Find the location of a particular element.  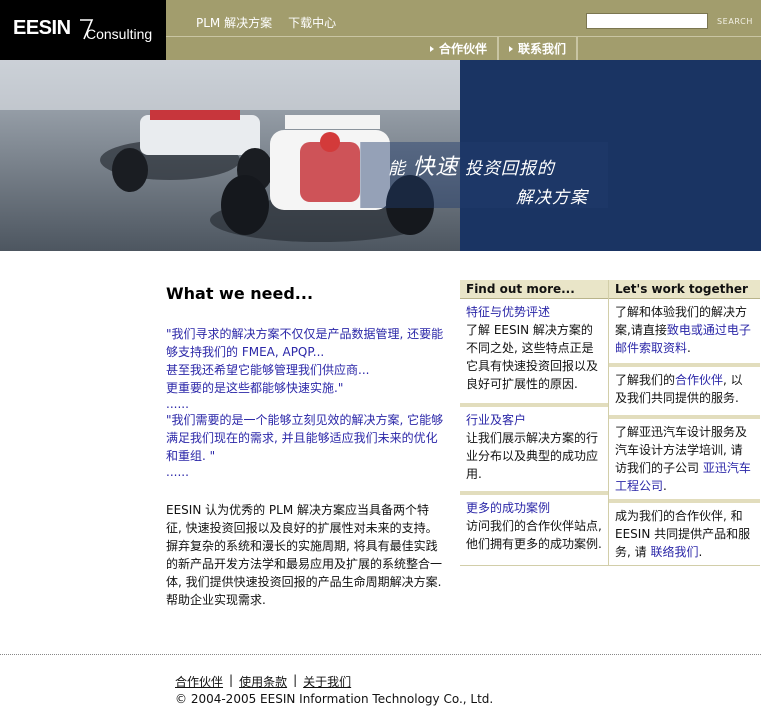

hero-text-a: 能 is located at coordinates (397, 169).